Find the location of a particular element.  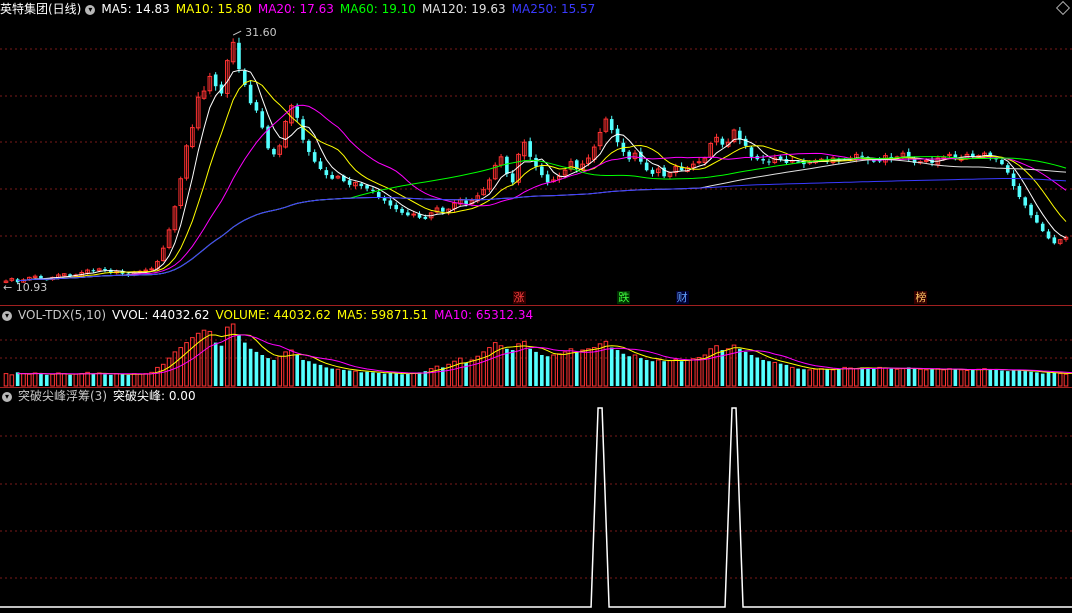

low-label: ← 10.93 is located at coordinates (25, 287).